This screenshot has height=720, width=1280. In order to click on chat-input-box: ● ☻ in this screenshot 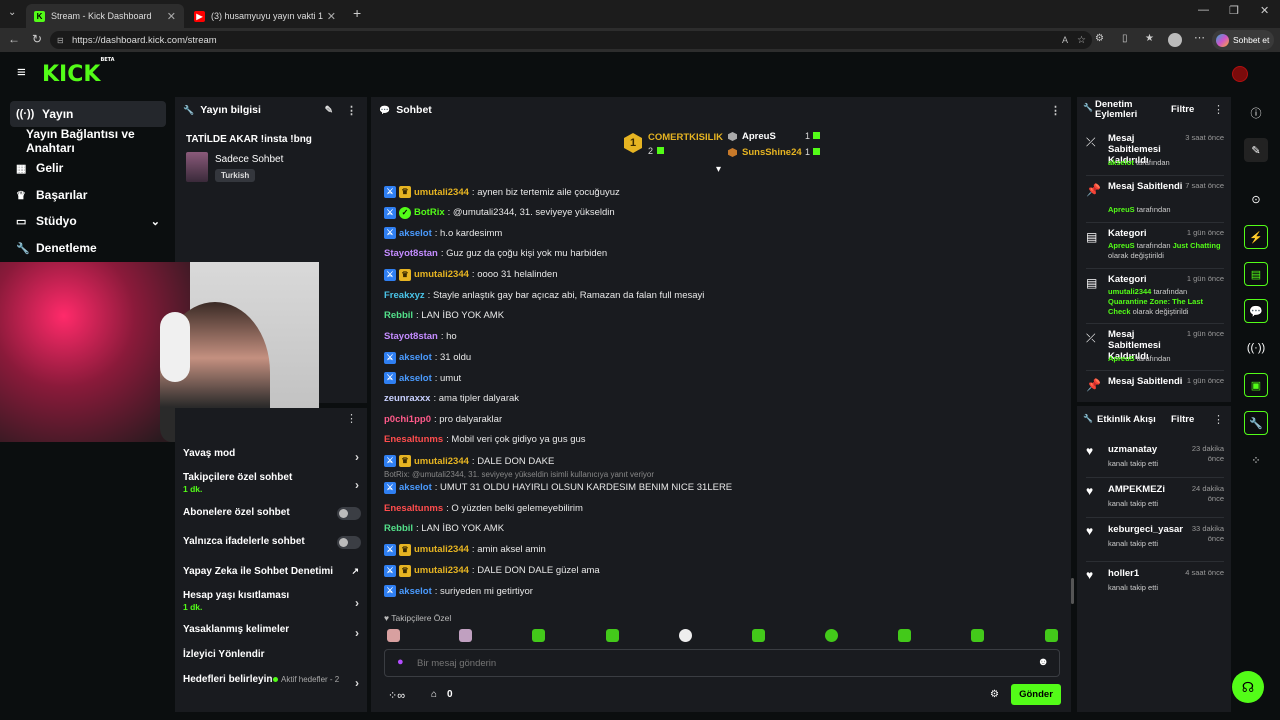, I will do `click(722, 663)`.